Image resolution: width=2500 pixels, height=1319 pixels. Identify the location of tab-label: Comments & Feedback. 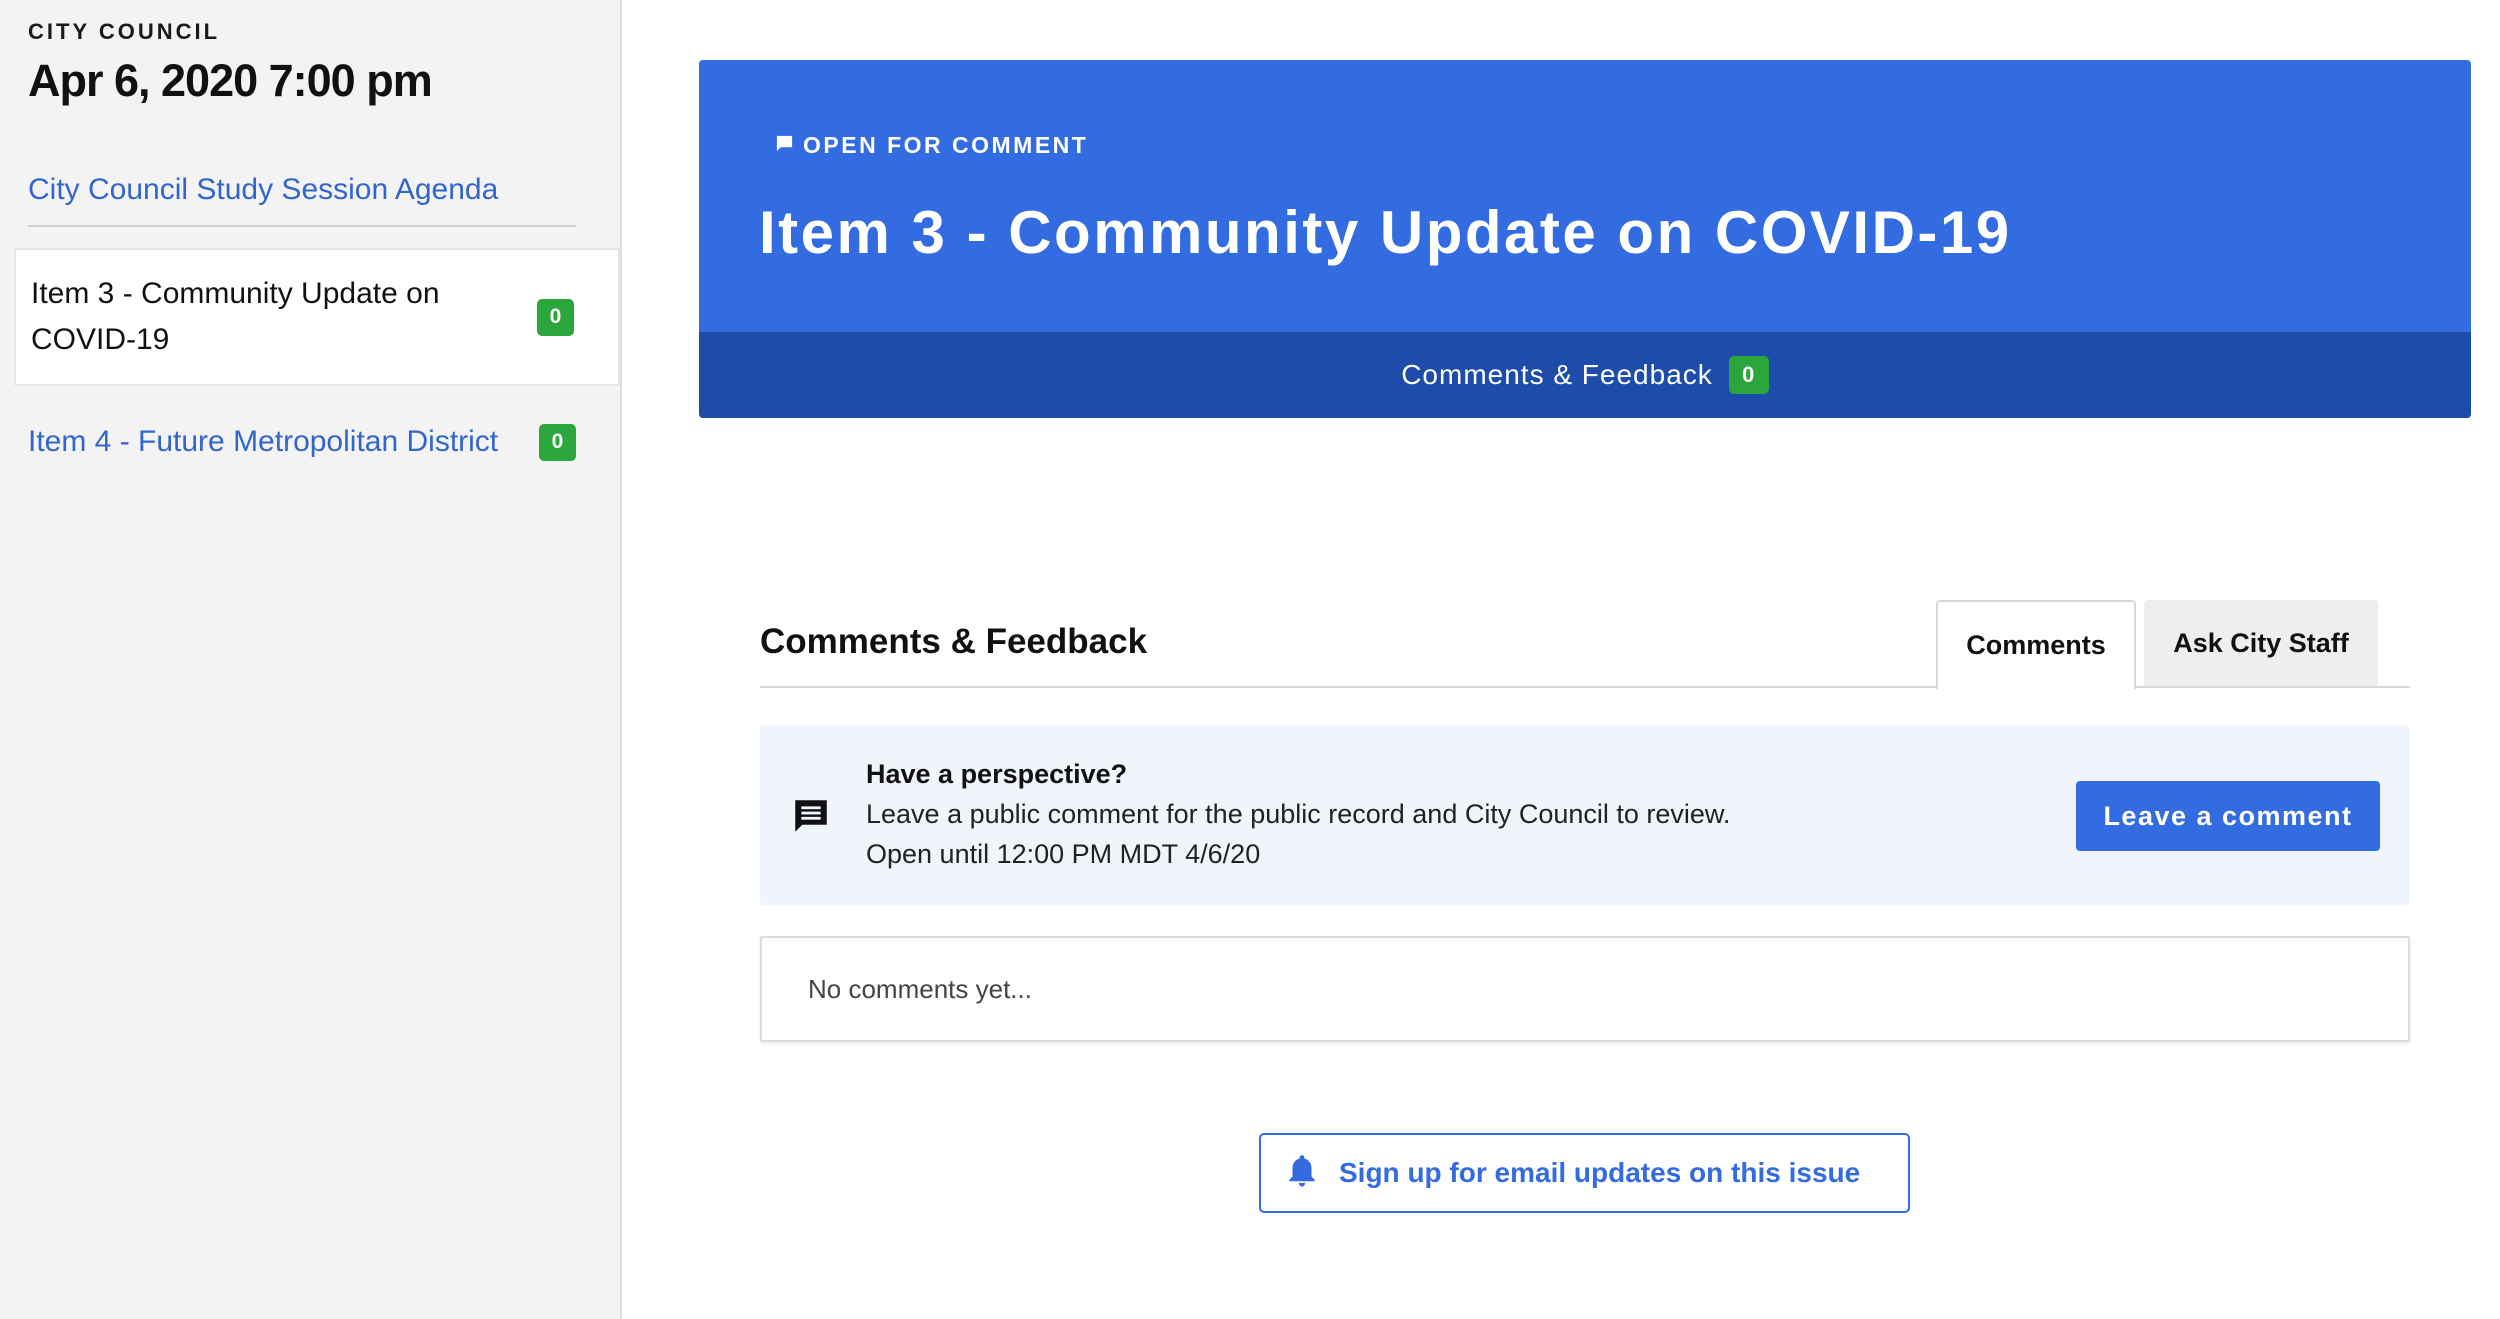
(1557, 374).